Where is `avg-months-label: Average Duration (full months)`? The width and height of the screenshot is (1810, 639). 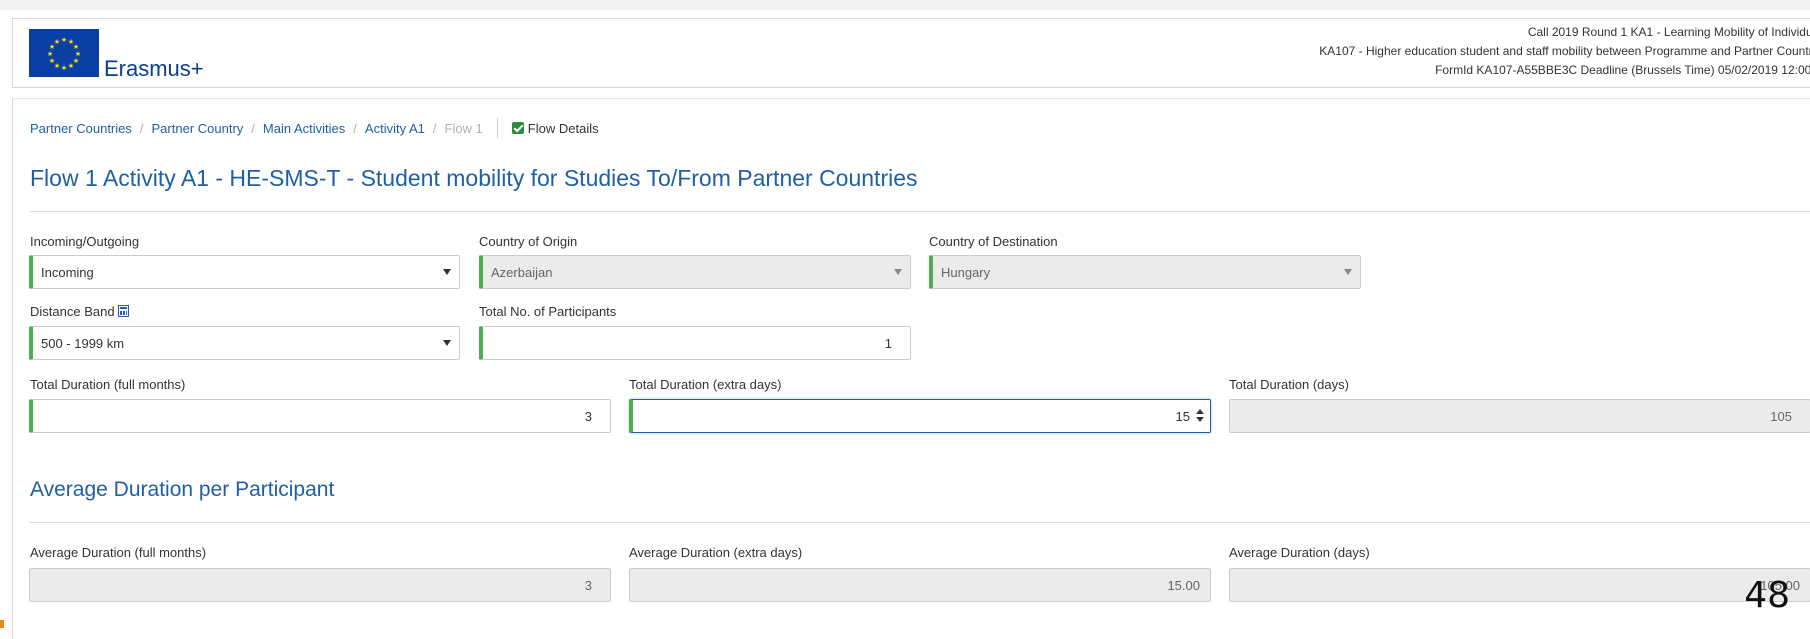 avg-months-label: Average Duration (full months) is located at coordinates (118, 552).